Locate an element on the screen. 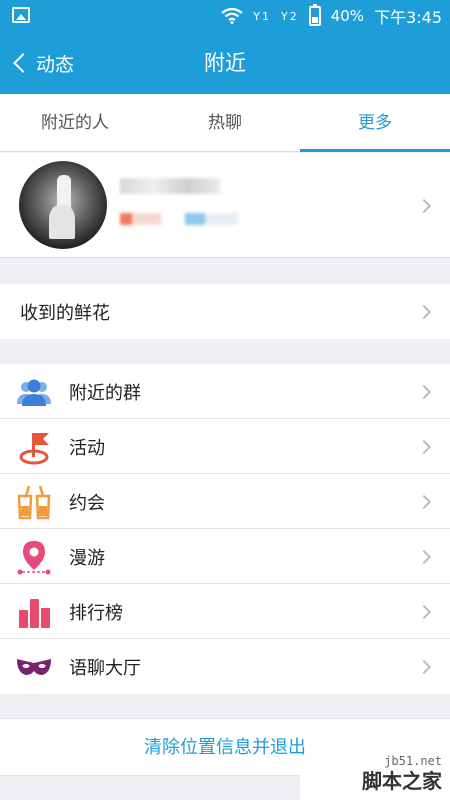  blurred-username is located at coordinates (170, 186).